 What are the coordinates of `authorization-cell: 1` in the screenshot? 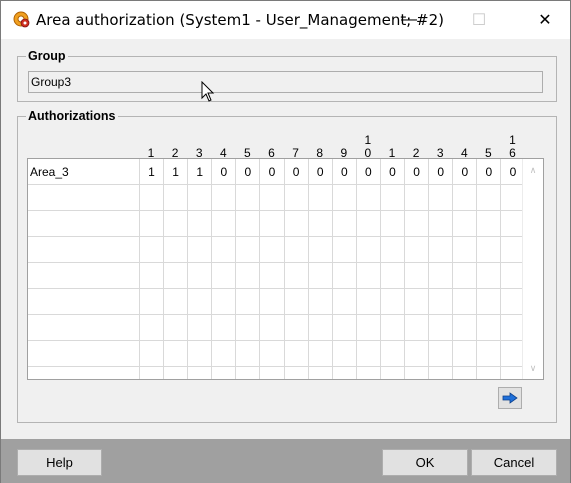 It's located at (152, 172).